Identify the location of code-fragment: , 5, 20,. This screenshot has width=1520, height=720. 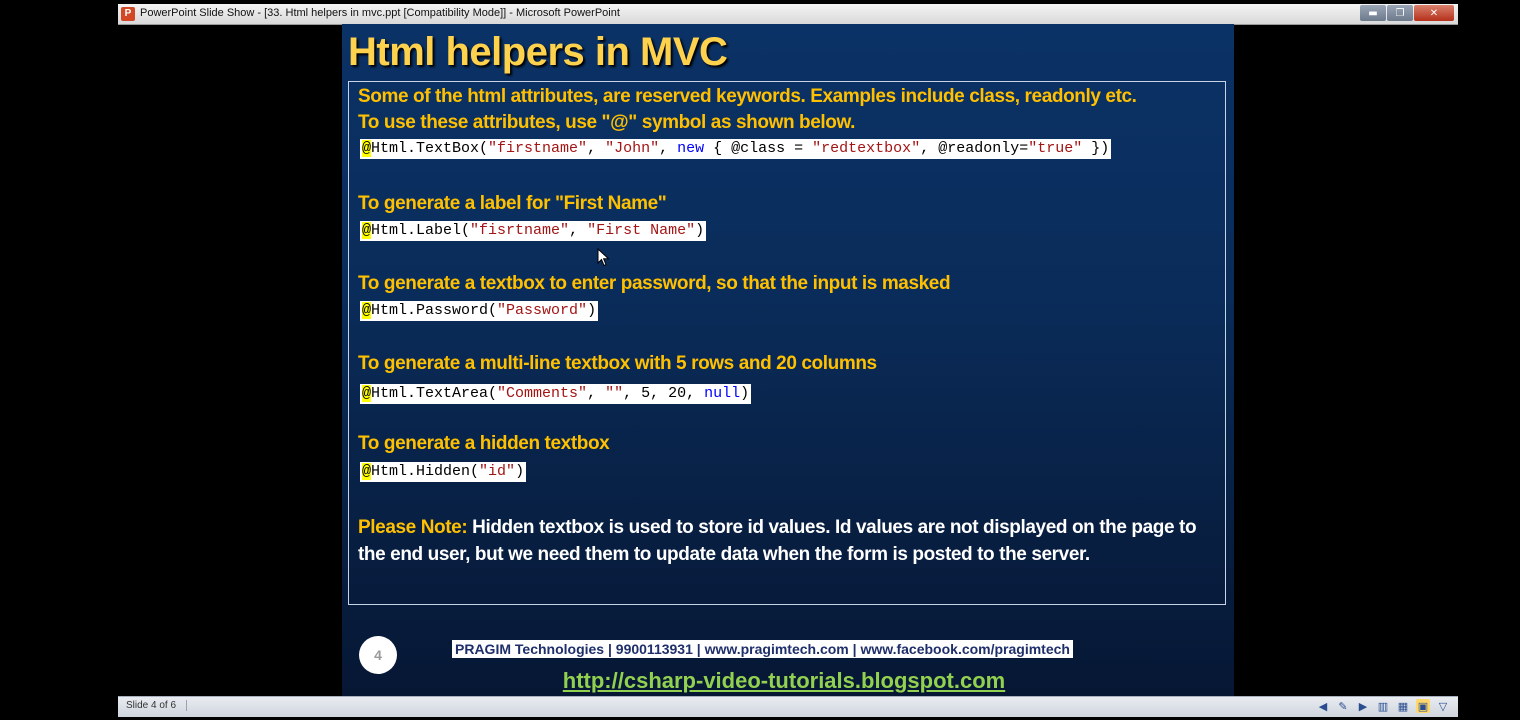
(664, 393).